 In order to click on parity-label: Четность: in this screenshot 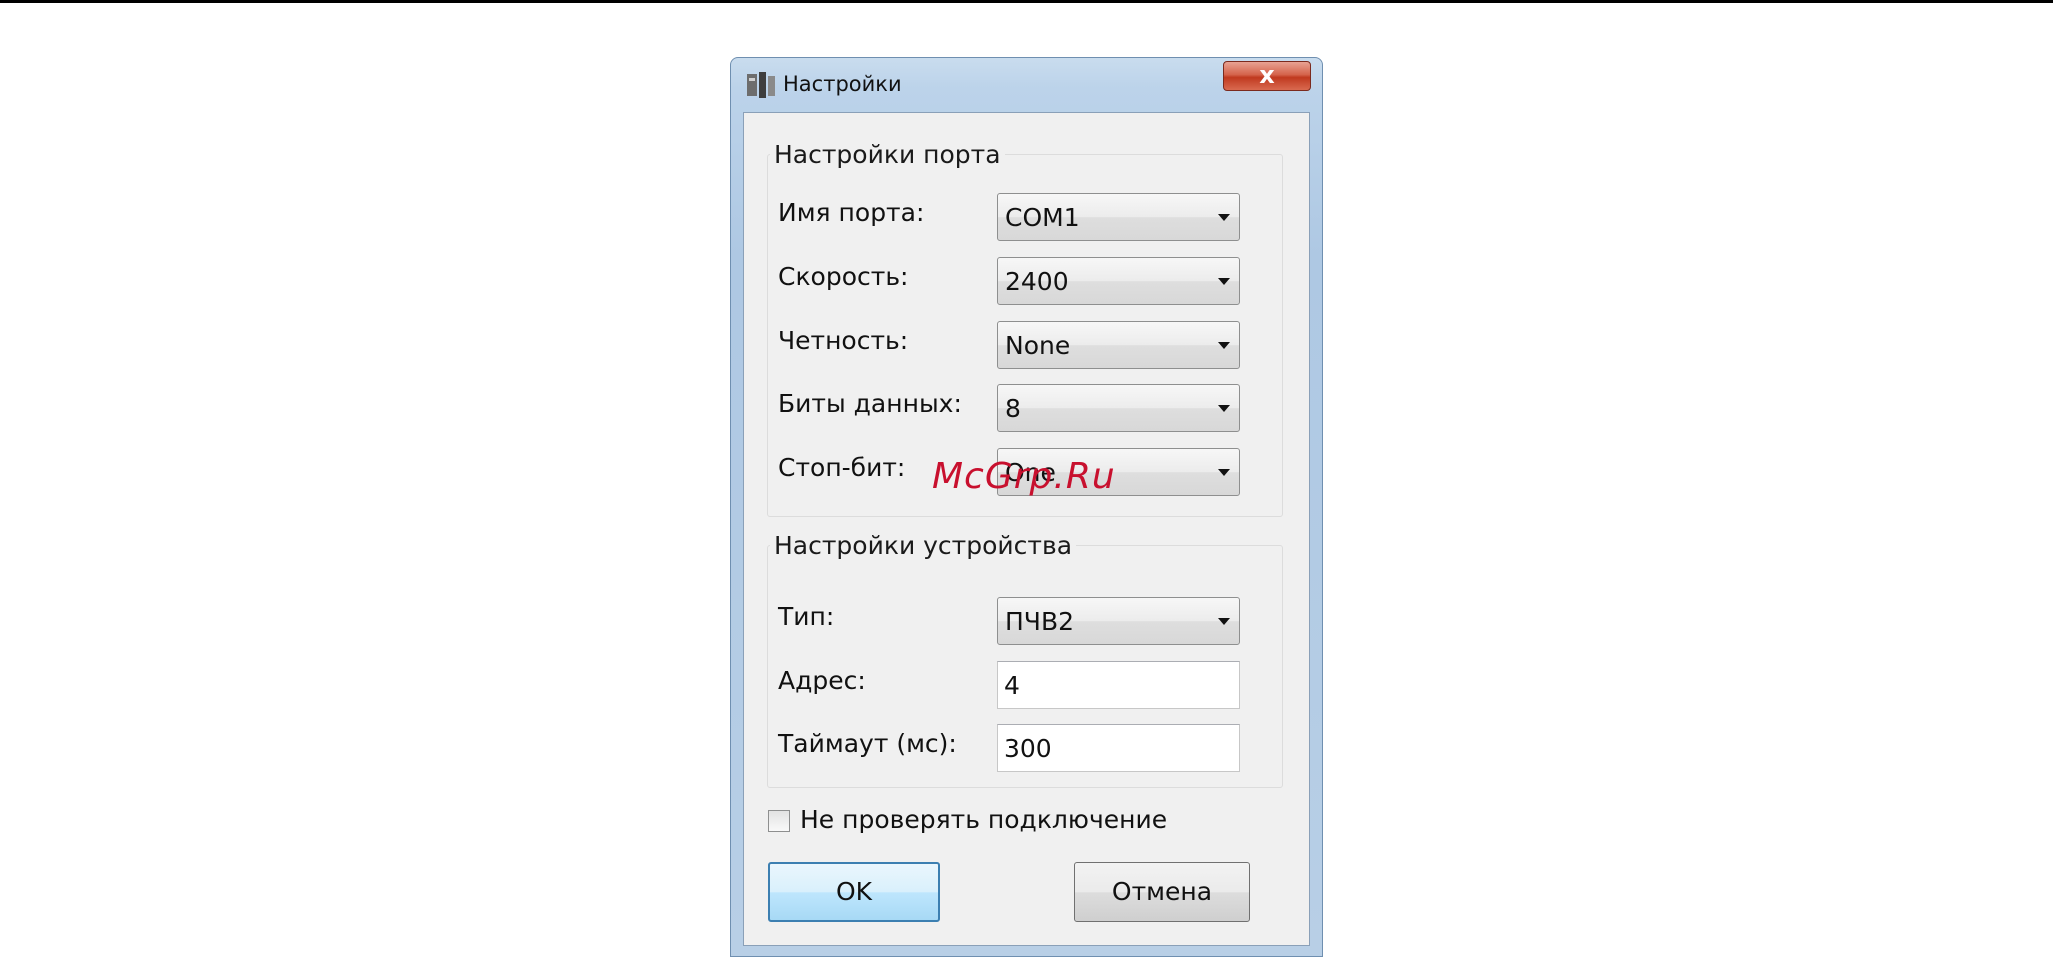, I will do `click(843, 340)`.